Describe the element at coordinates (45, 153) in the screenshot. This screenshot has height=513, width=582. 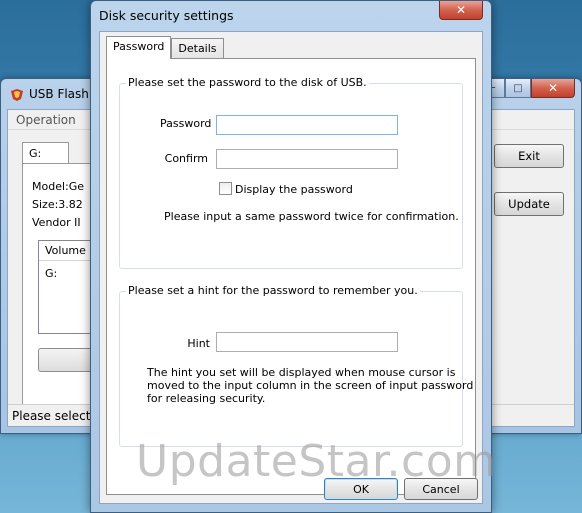
I see `drive-tab: G:` at that location.